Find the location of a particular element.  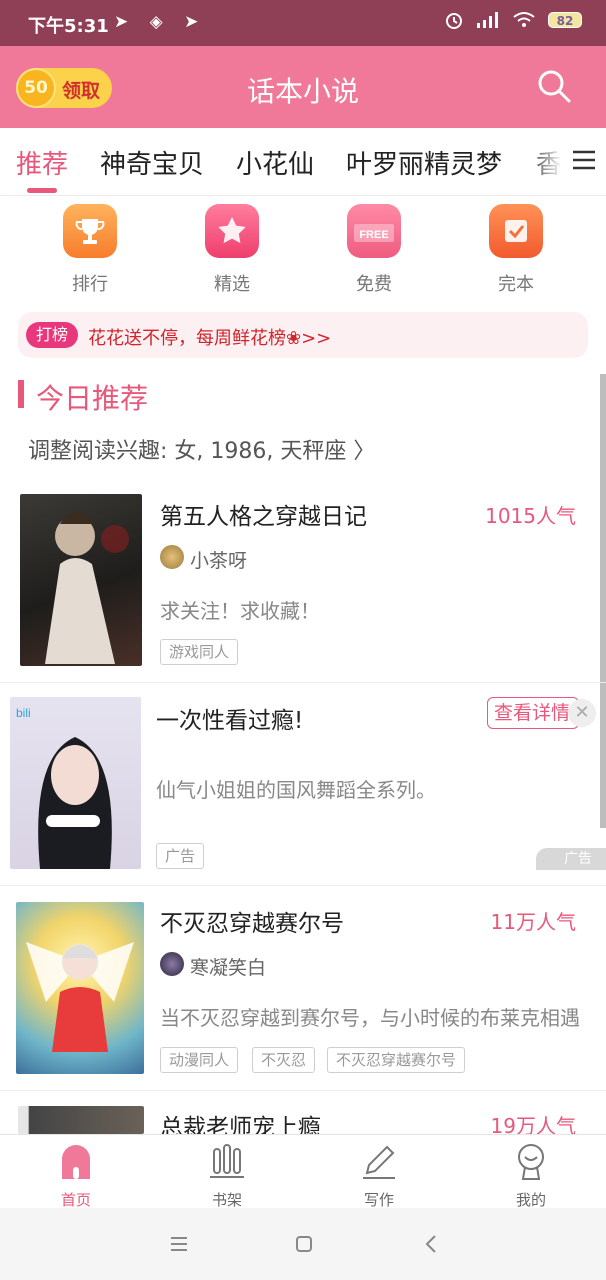

book-popularity: 19万人气 is located at coordinates (533, 1124).